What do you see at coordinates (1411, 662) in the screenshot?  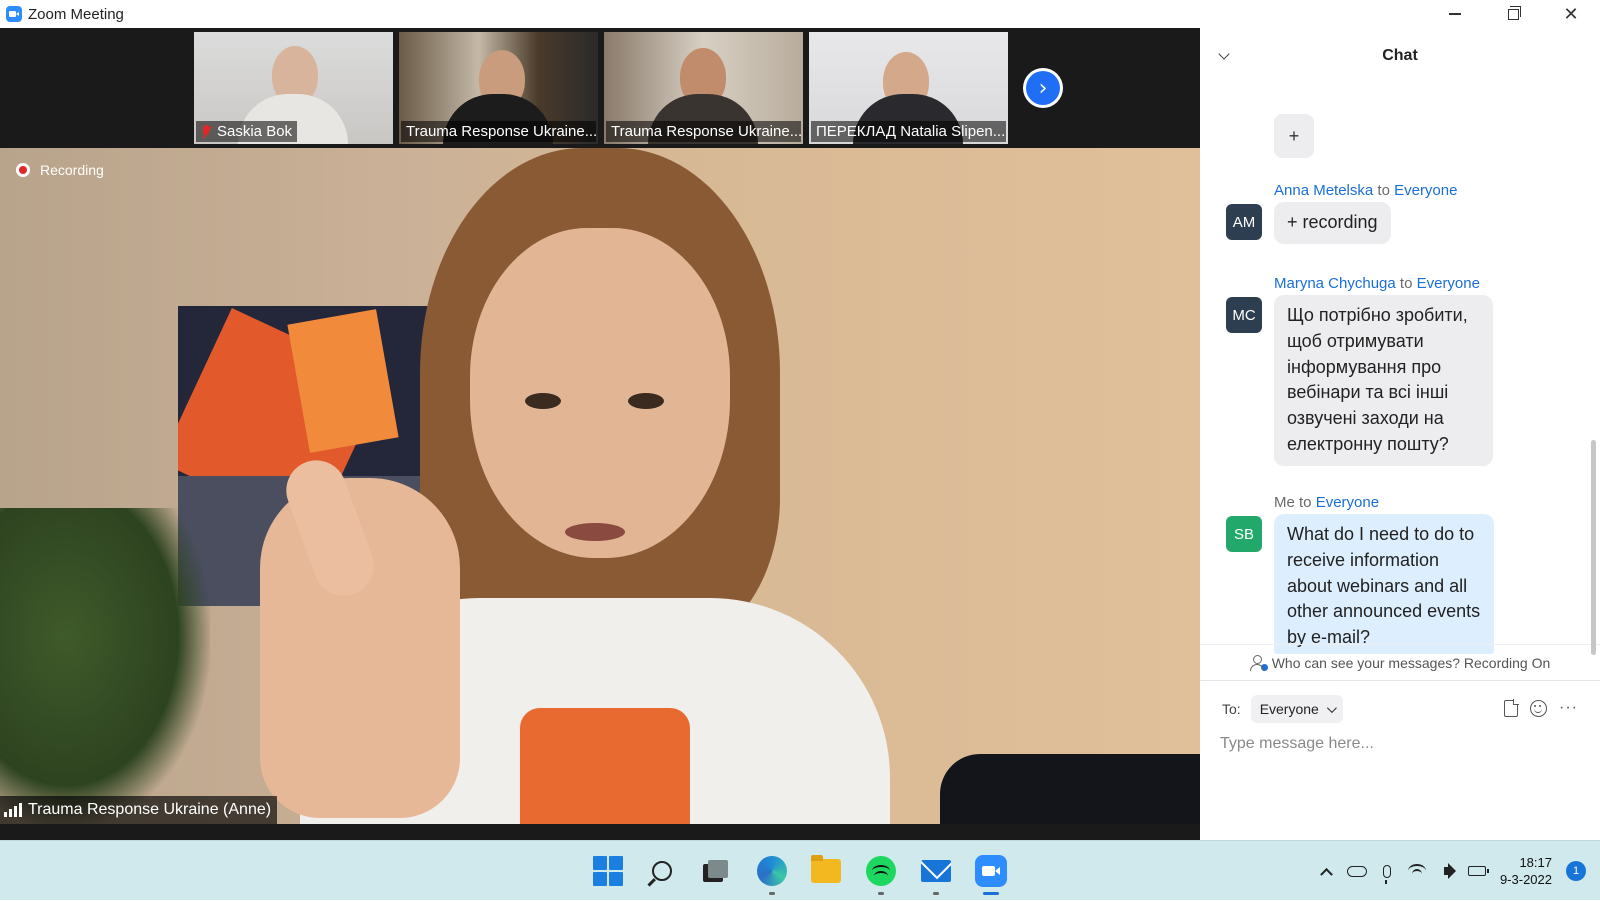 I see `visibility-note-text: Who can see your messages? Recording On` at bounding box center [1411, 662].